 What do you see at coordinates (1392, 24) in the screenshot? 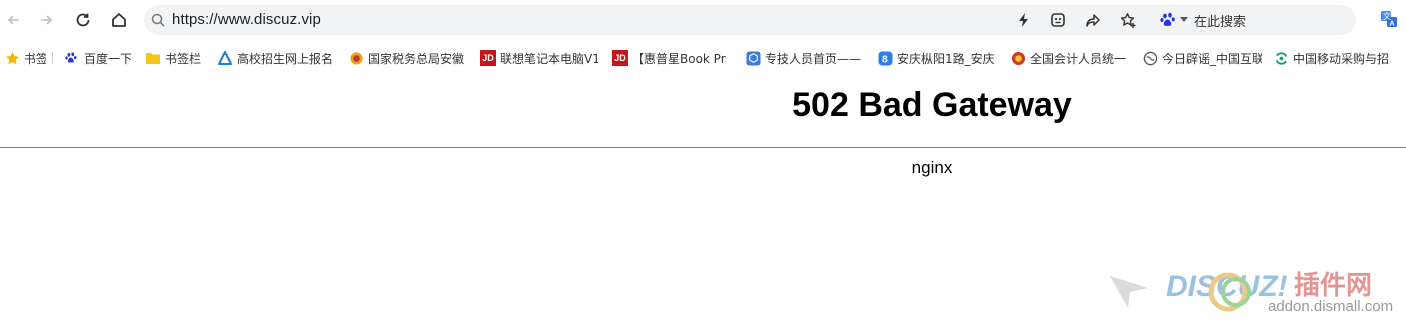
I see `svg-text: A` at bounding box center [1392, 24].